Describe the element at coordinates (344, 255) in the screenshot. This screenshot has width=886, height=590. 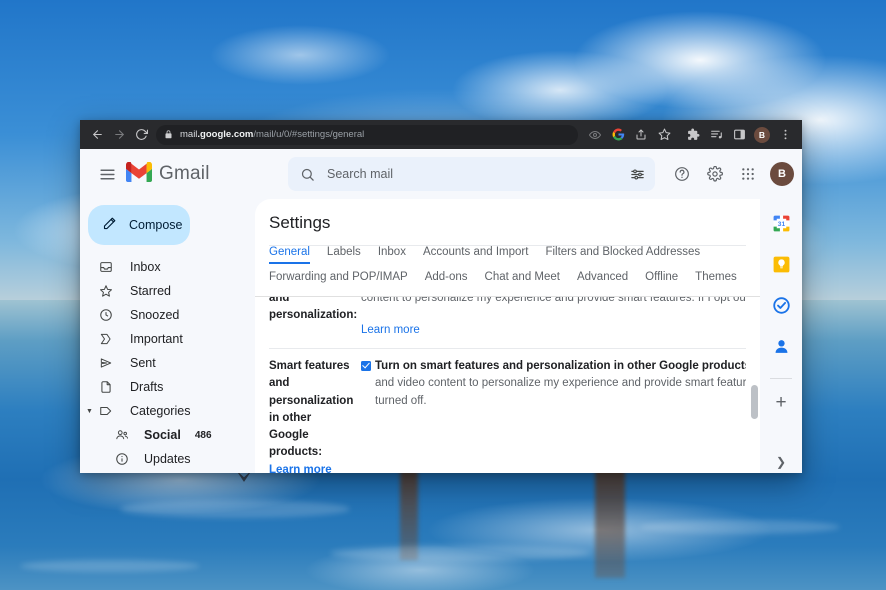
I see `tab-labels: Labels` at that location.